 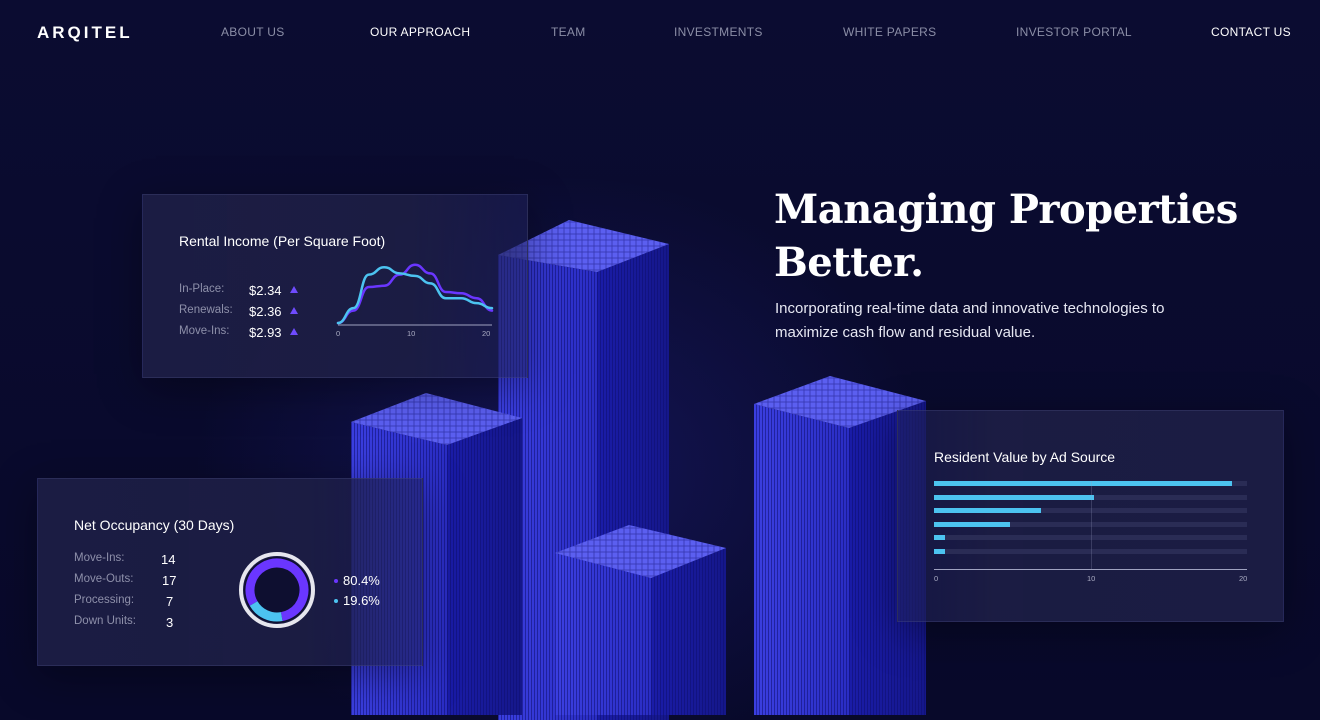 I want to click on legend-value: 80.4%, so click(x=361, y=580).